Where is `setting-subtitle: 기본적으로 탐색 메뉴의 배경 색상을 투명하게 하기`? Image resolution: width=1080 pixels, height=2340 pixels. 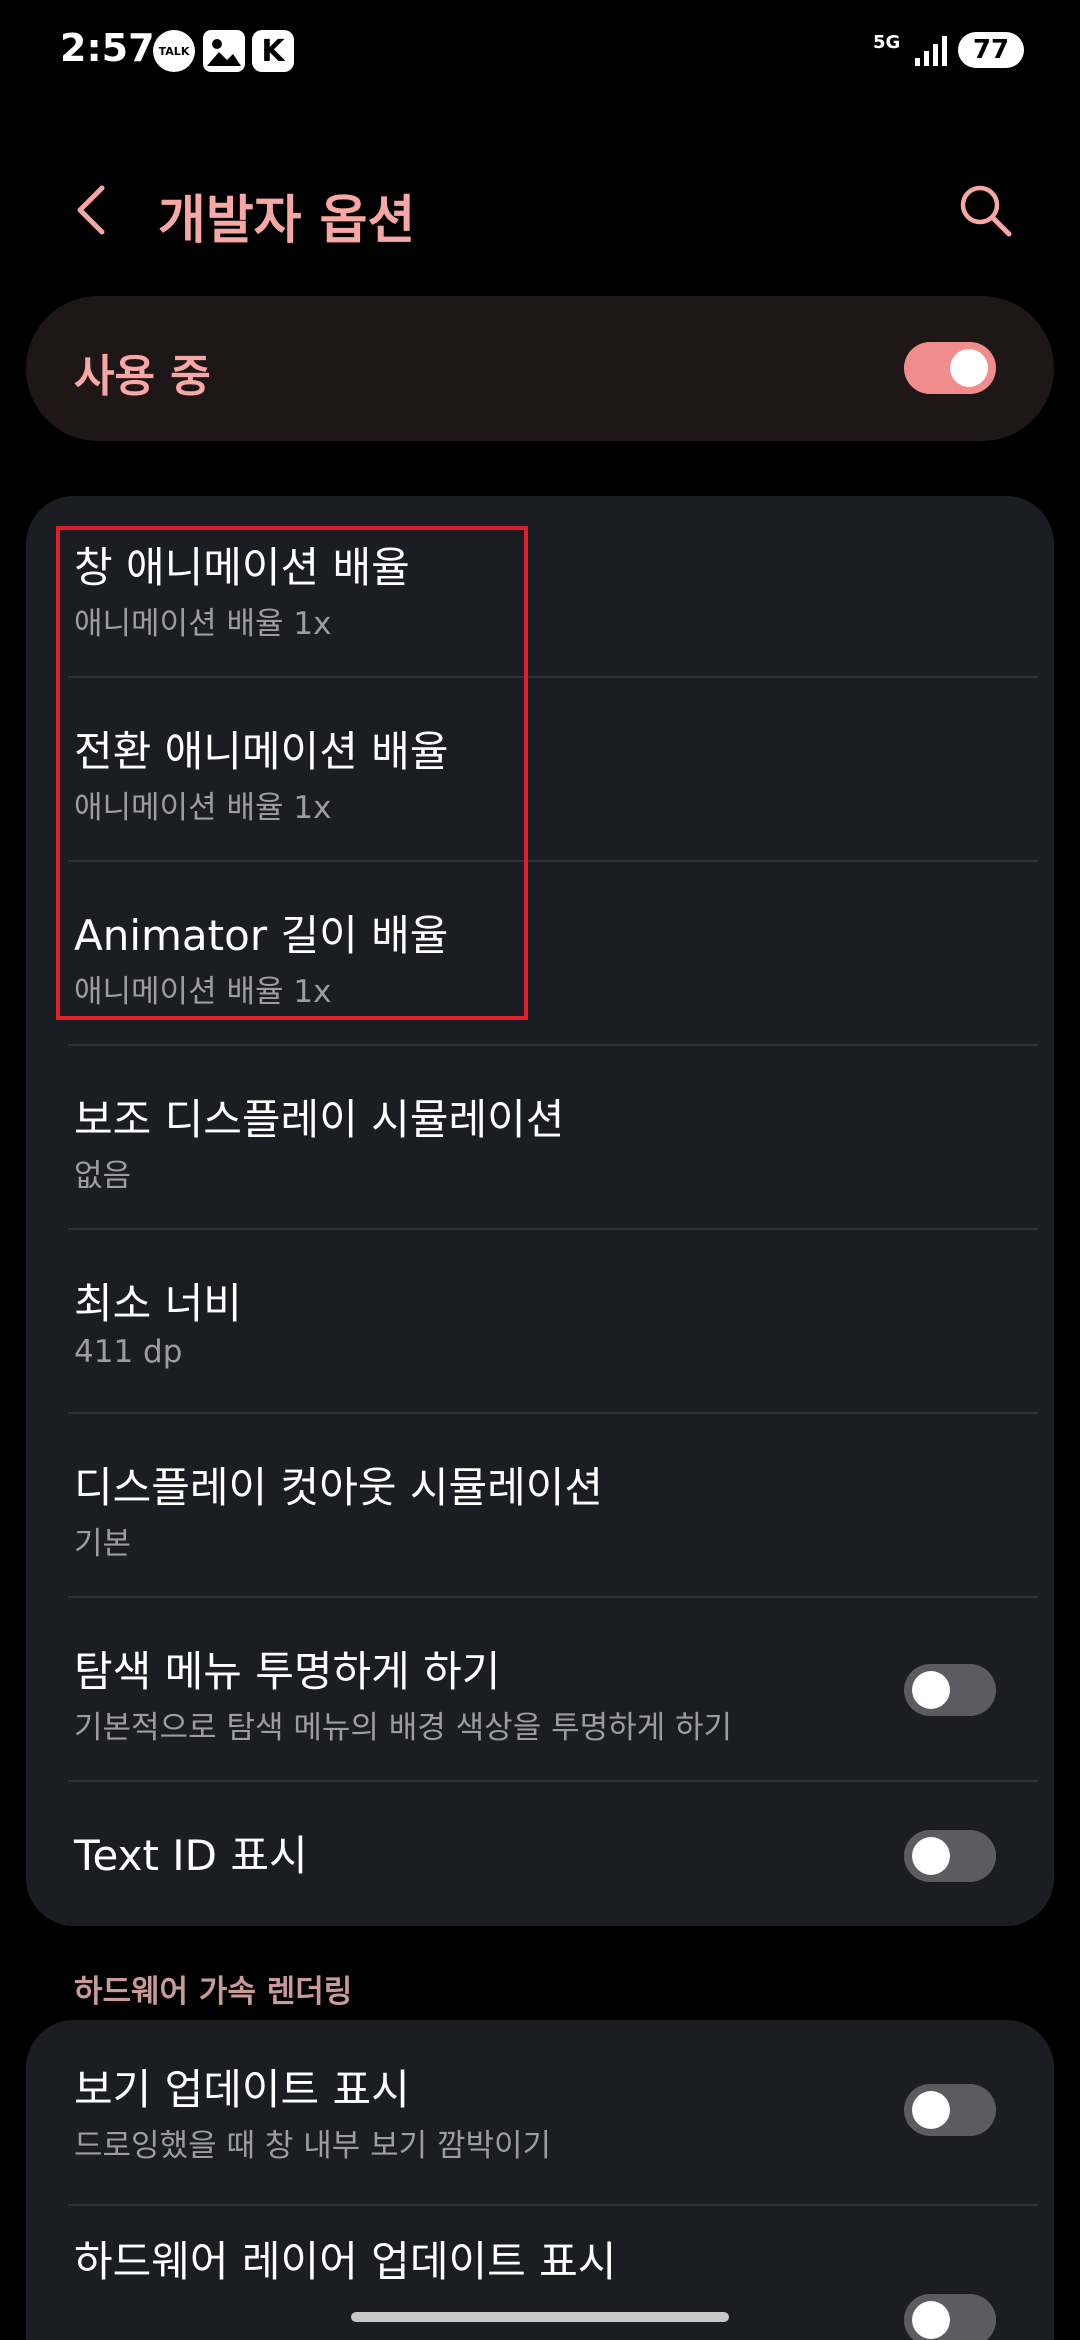 setting-subtitle: 기본적으로 탐색 메뉴의 배경 색상을 투명하게 하기 is located at coordinates (403, 1728).